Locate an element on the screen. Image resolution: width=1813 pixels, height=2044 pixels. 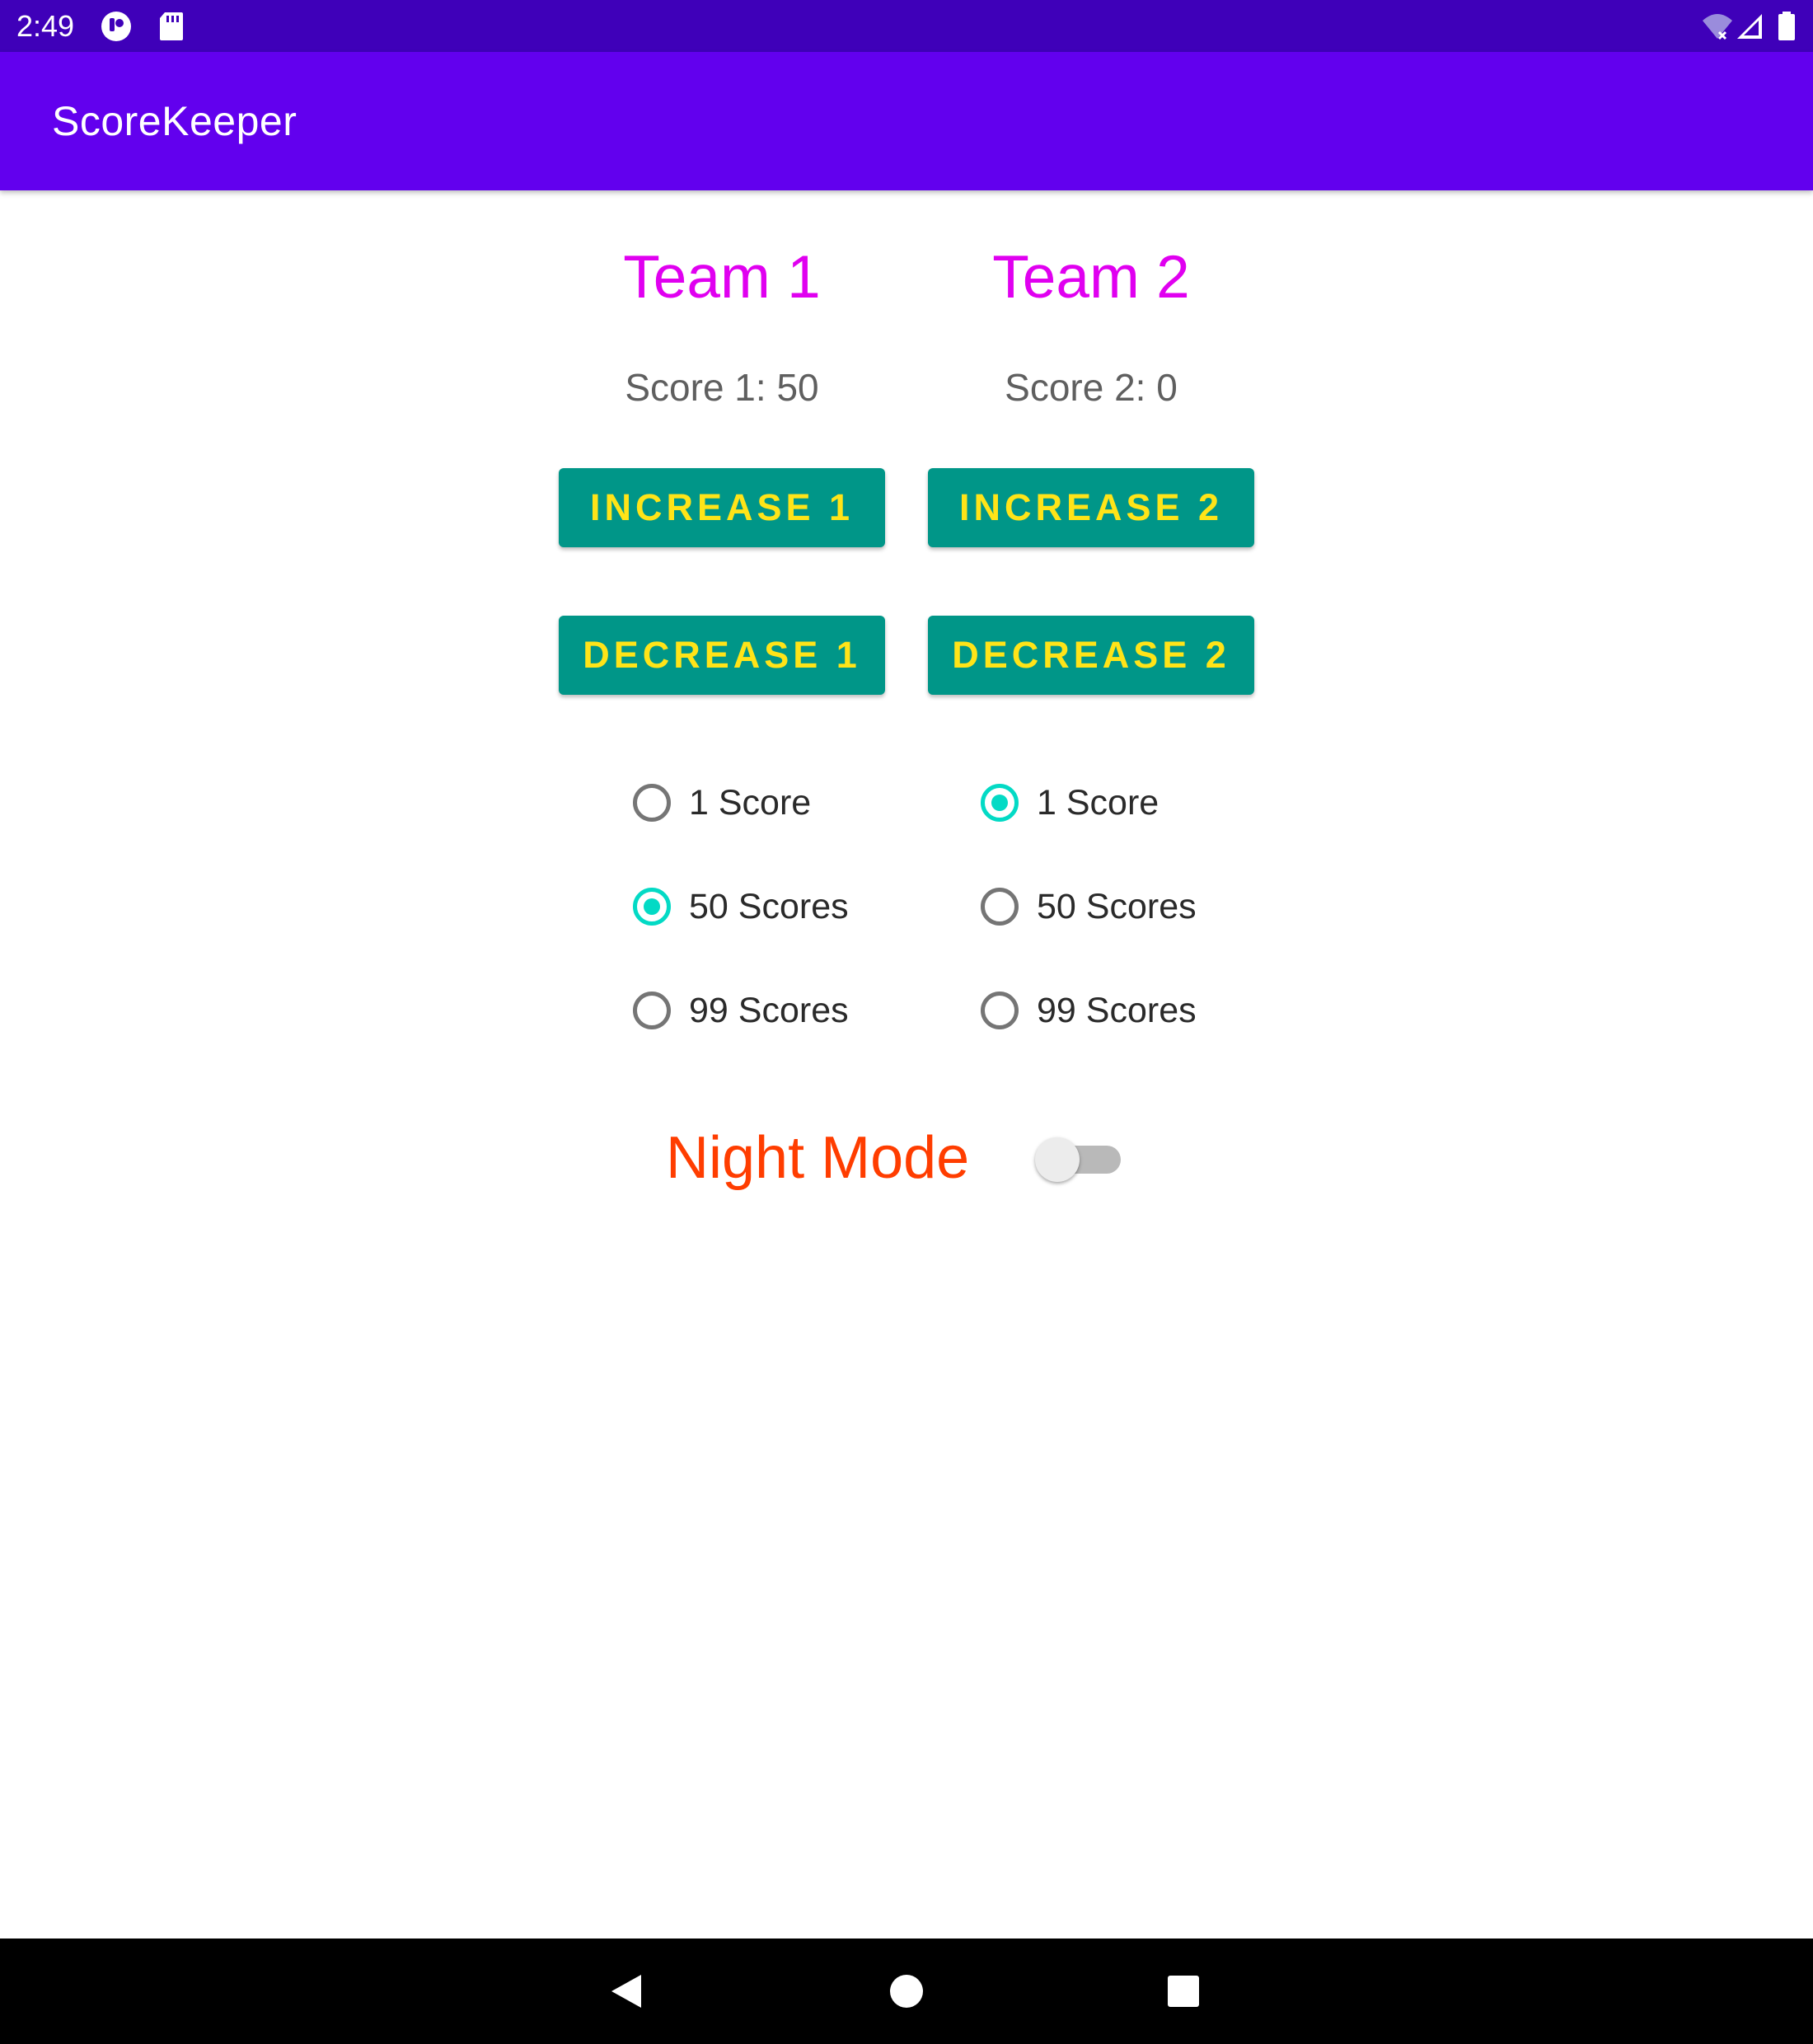
team-2-option-1-score: 1 Score is located at coordinates (1113, 806).